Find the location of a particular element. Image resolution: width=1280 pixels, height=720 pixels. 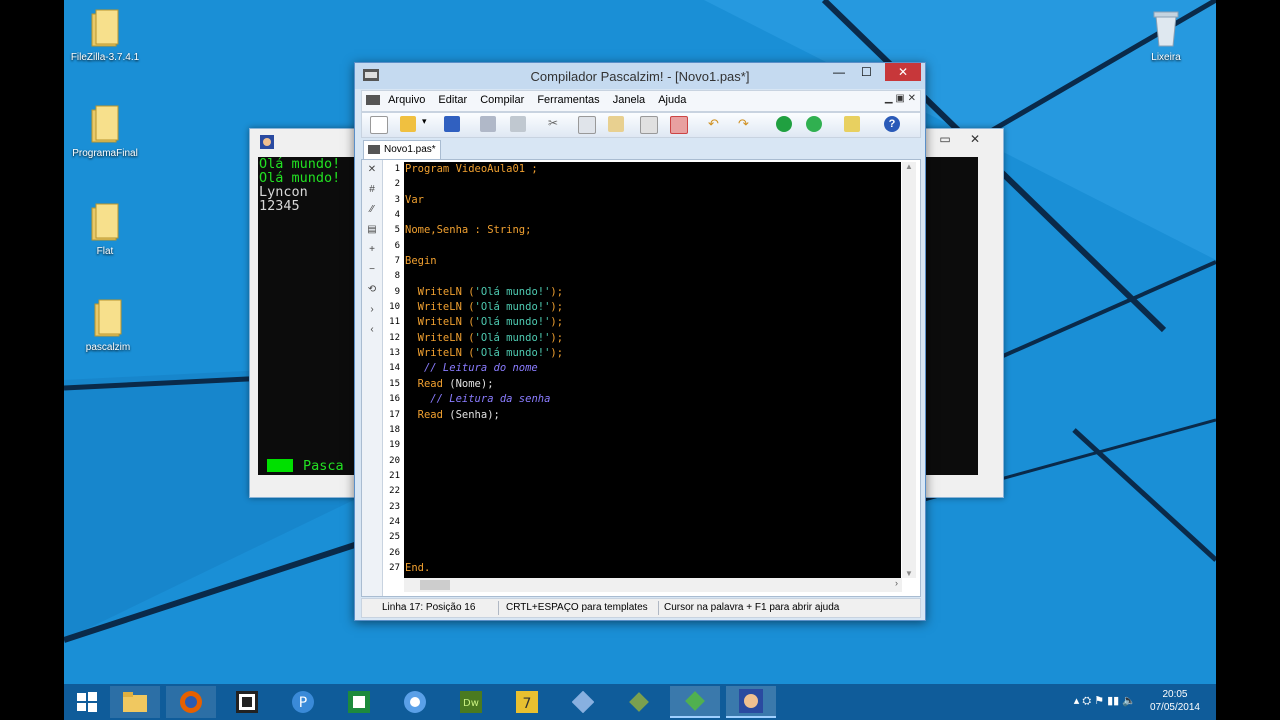

desktop-icon-filezilla: FileZilla-3.7.4.1 is located at coordinates (105, 35).